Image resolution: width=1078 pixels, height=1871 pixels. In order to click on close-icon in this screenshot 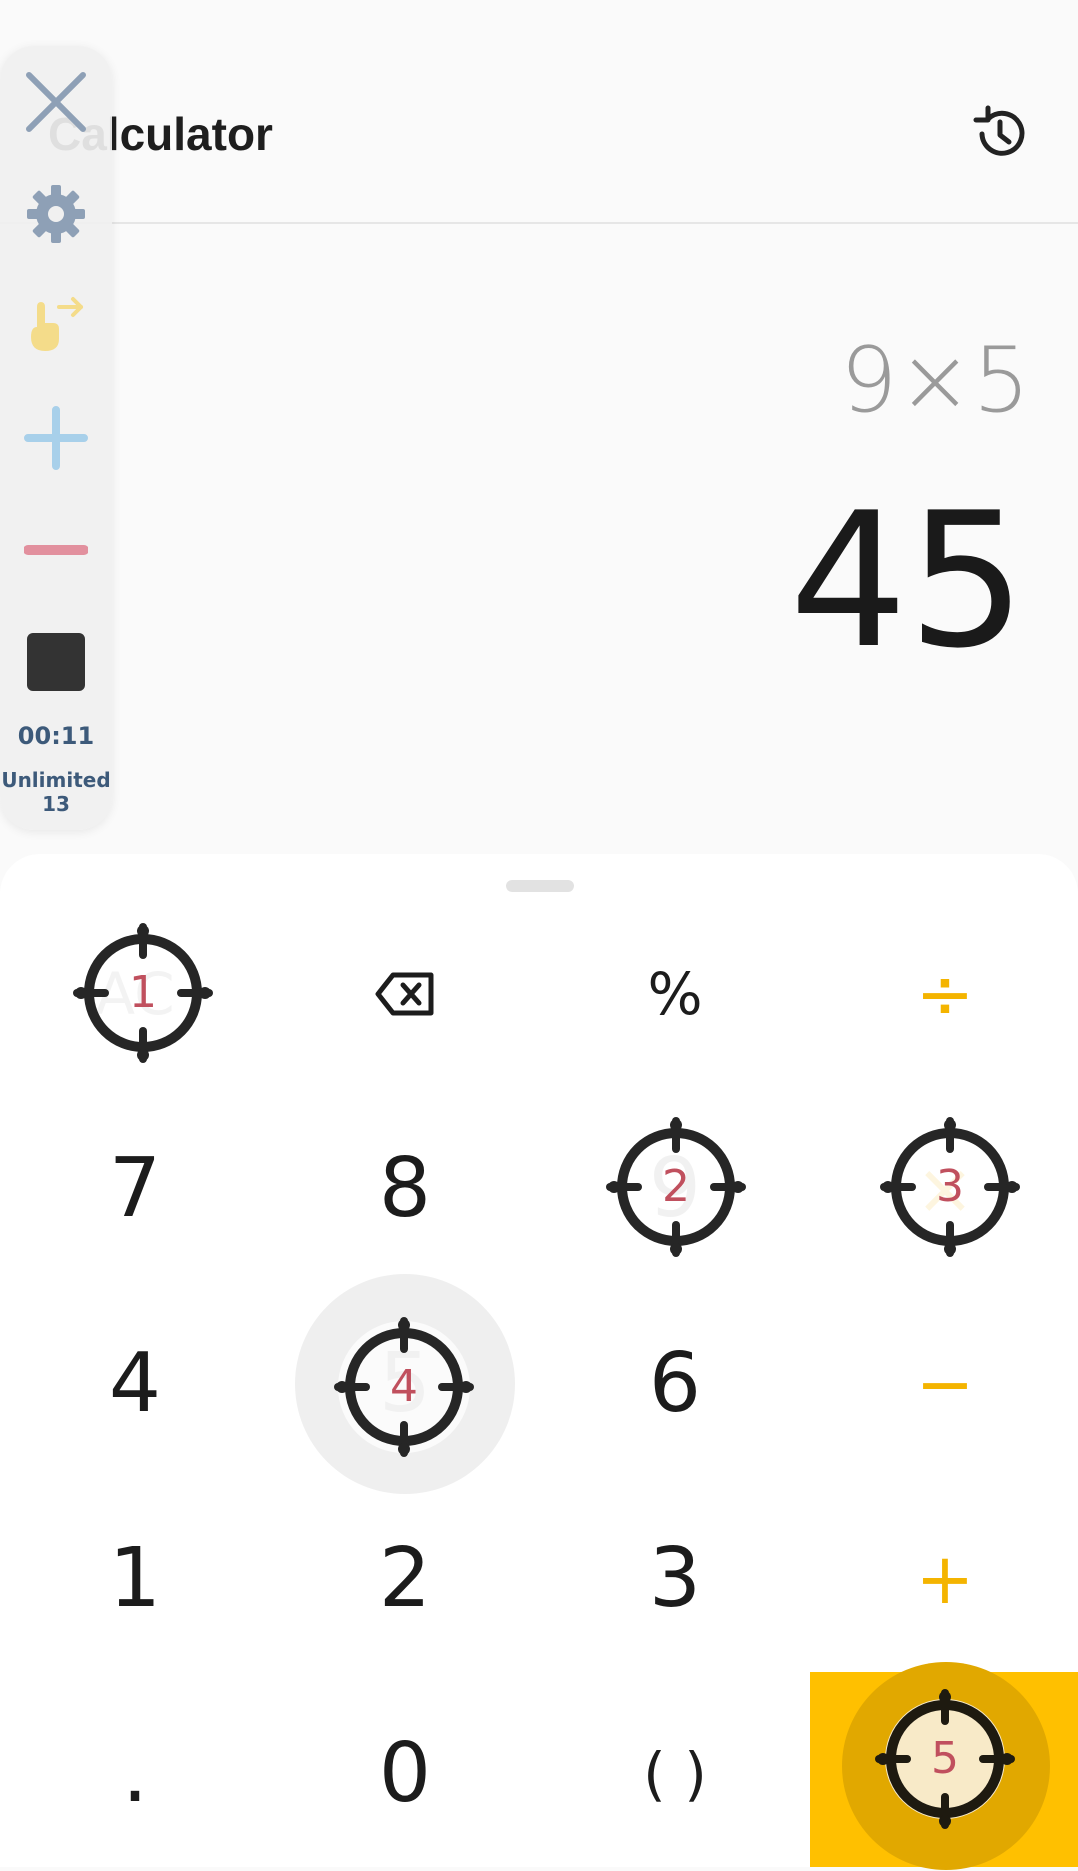, I will do `click(56, 102)`.